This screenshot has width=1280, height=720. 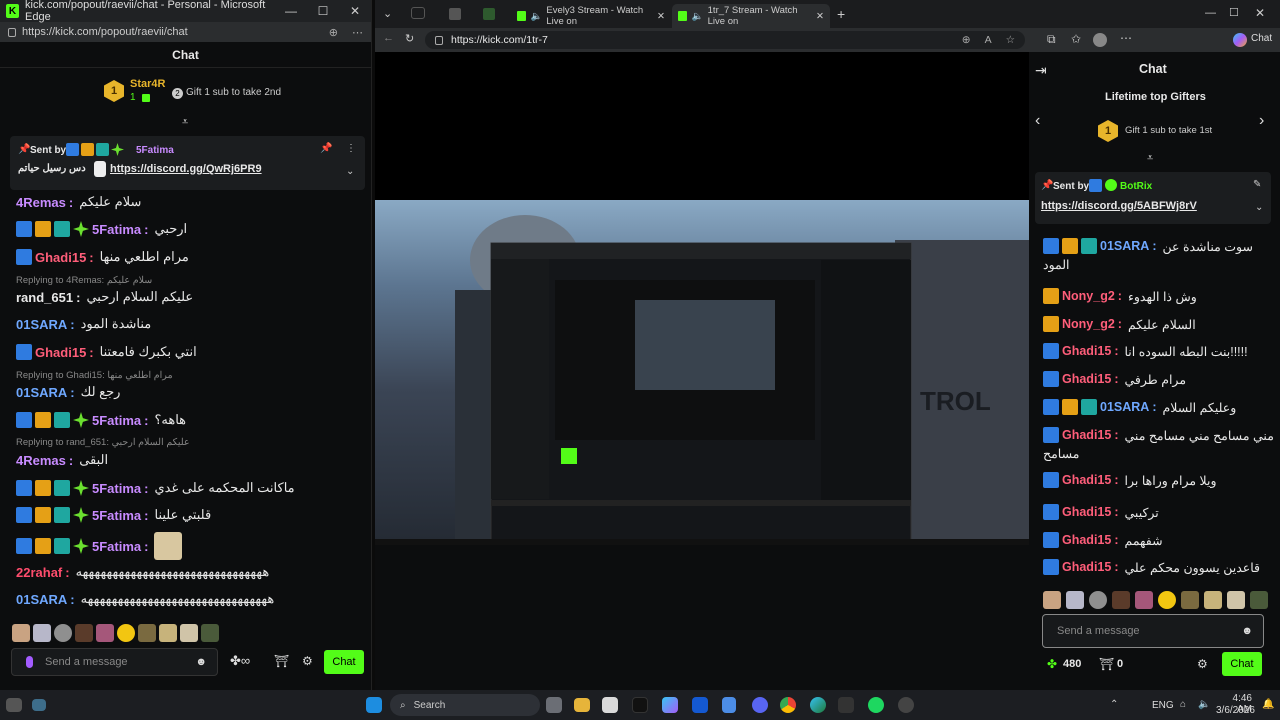 I want to click on new-tab-icon: +, so click(x=841, y=14).